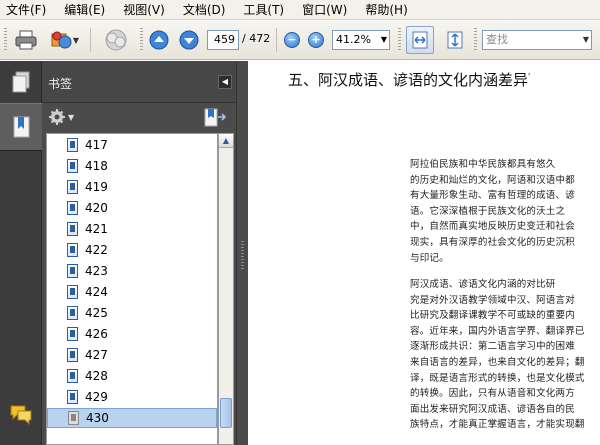 Image resolution: width=600 pixels, height=445 pixels. What do you see at coordinates (488, 211) in the screenshot?
I see `text-line: 语。它深深植根于民族文化的沃土之` at bounding box center [488, 211].